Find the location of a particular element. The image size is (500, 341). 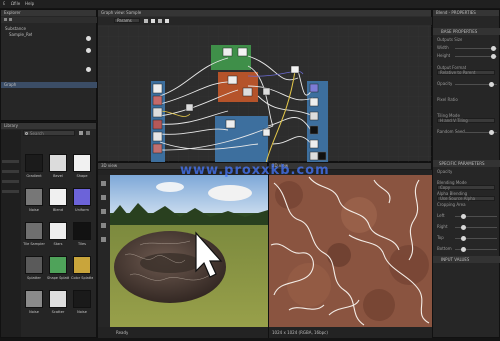

menu-item-window: Ωfile is located at coordinates (15, 3).